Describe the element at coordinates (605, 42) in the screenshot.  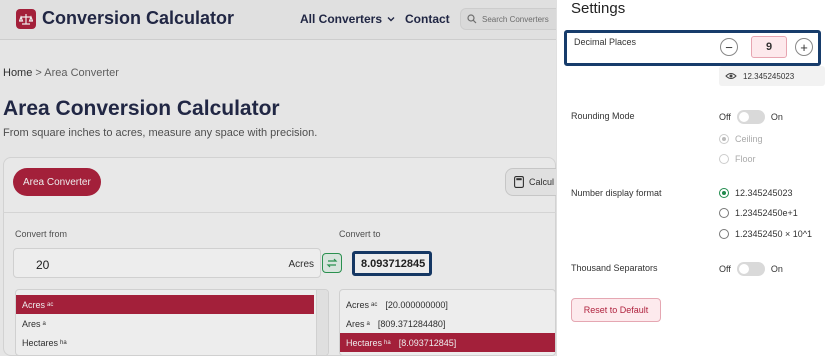
I see `decimal-places-label: Decimal Places` at that location.